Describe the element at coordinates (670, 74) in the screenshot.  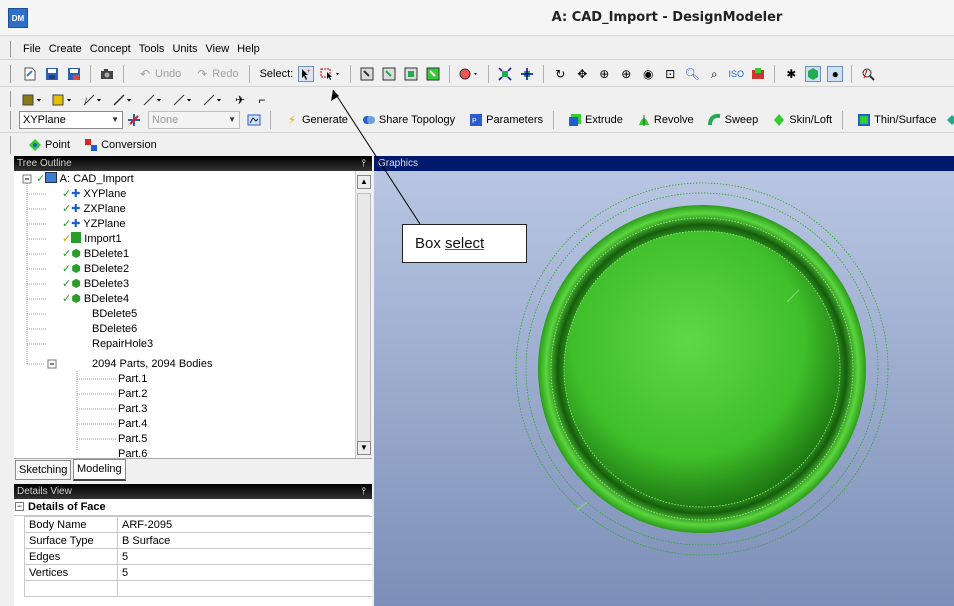
I see `zoom-fit-icon: ⊡` at that location.